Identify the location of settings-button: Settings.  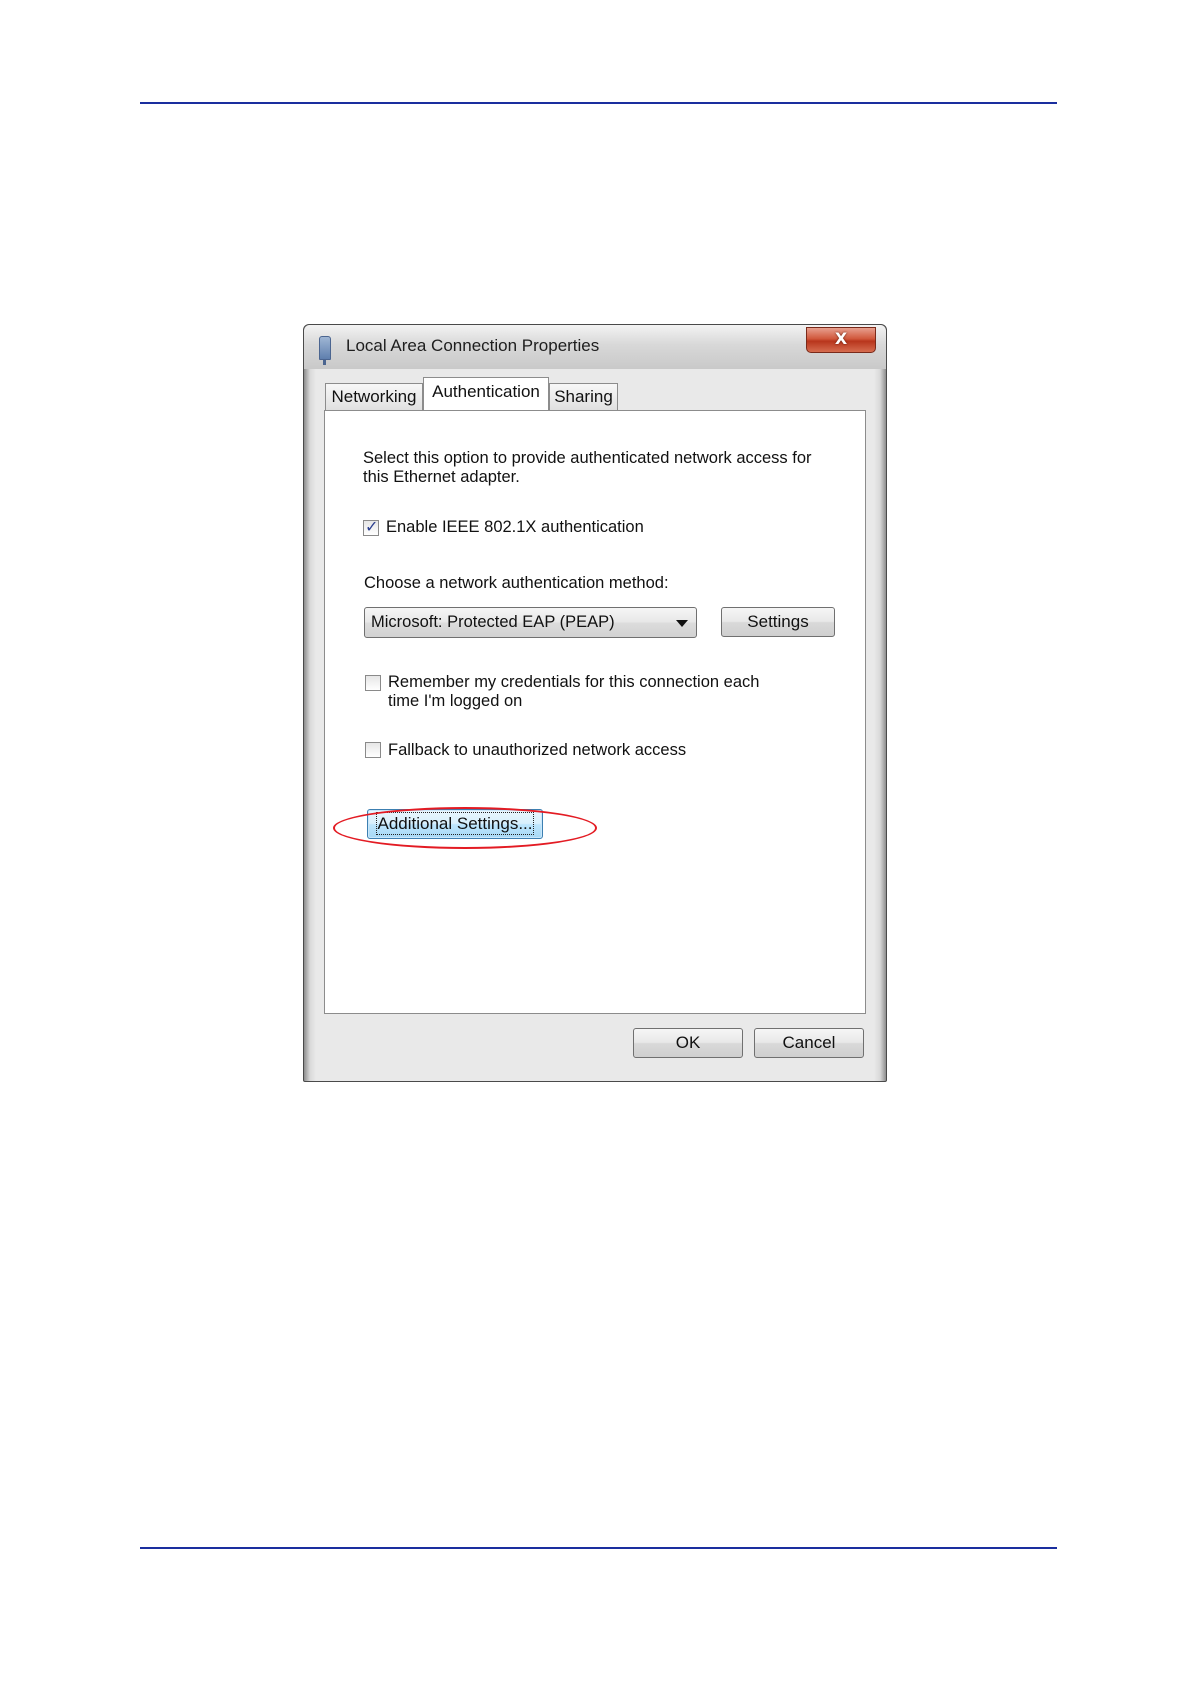
(778, 622).